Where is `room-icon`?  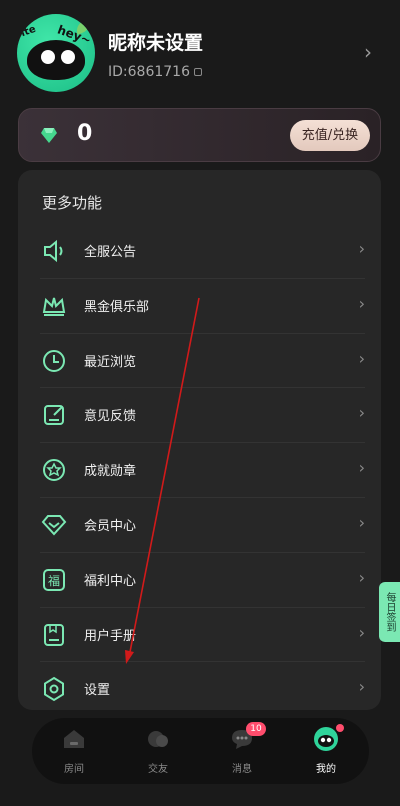
room-icon is located at coordinates (74, 739).